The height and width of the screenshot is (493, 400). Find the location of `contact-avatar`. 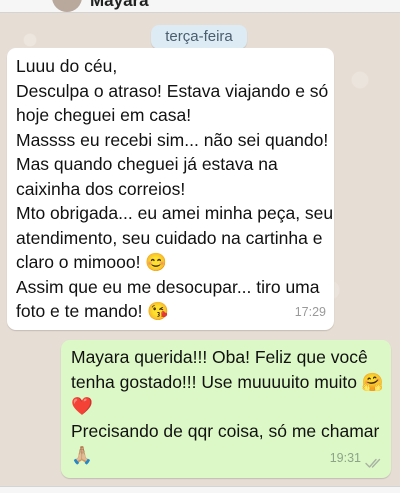

contact-avatar is located at coordinates (67, 6).